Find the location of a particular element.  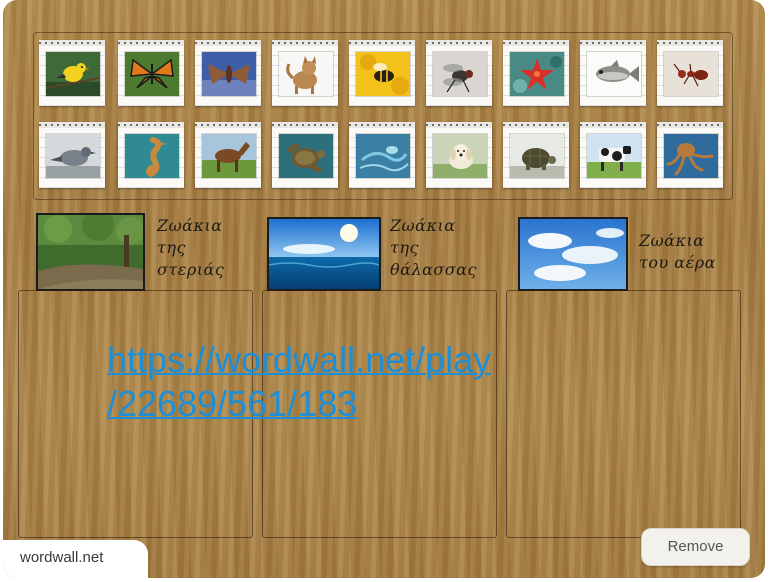

animal-card-horse is located at coordinates (228, 155).